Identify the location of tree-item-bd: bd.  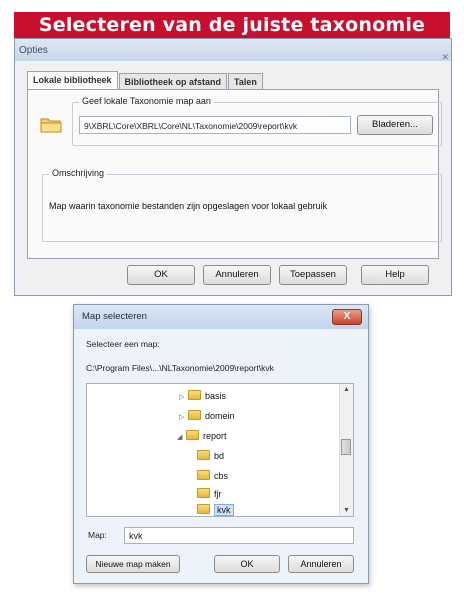
(210, 456).